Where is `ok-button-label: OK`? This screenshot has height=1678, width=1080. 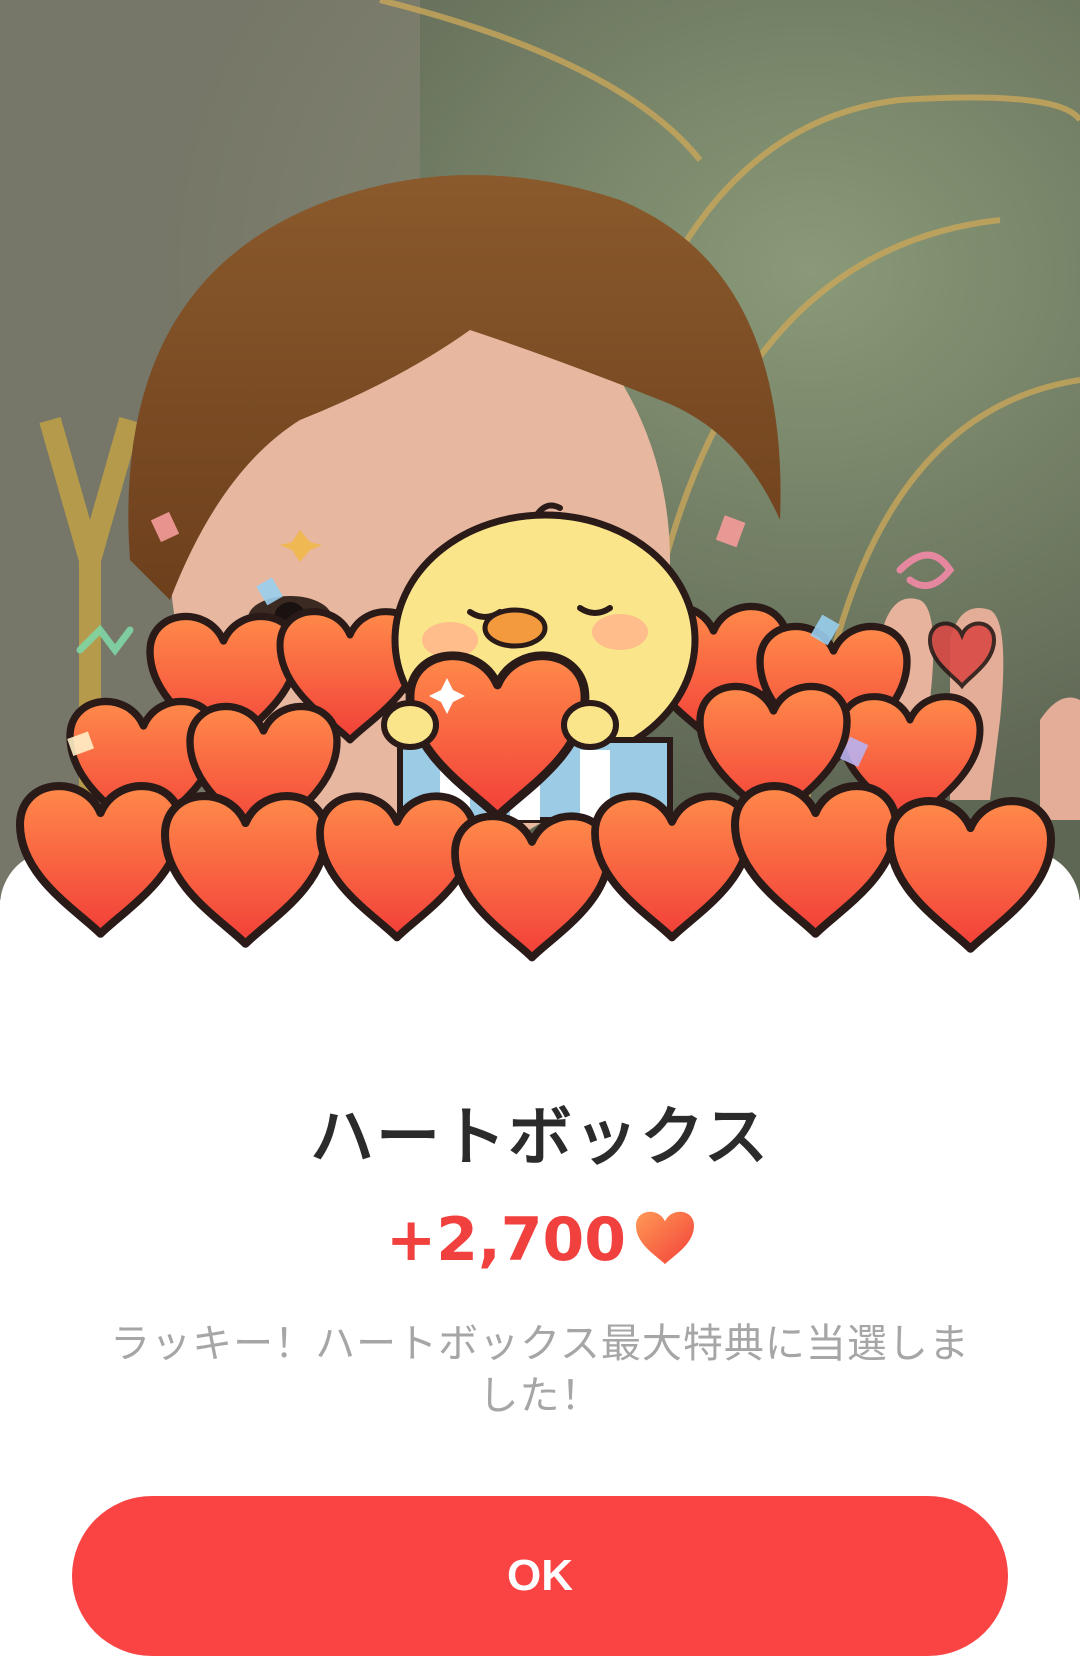
ok-button-label: OK is located at coordinates (540, 1575).